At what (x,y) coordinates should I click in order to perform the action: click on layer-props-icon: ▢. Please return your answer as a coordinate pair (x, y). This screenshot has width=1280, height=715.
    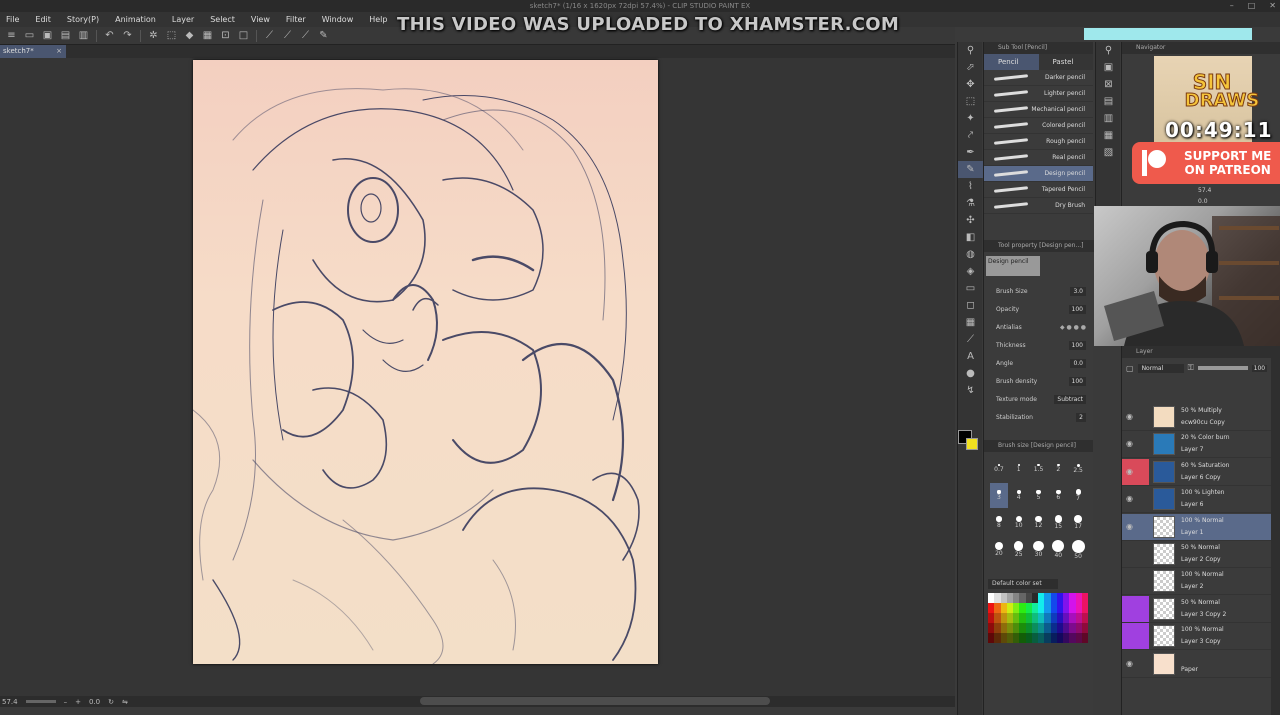
    Looking at the image, I should click on (1130, 368).